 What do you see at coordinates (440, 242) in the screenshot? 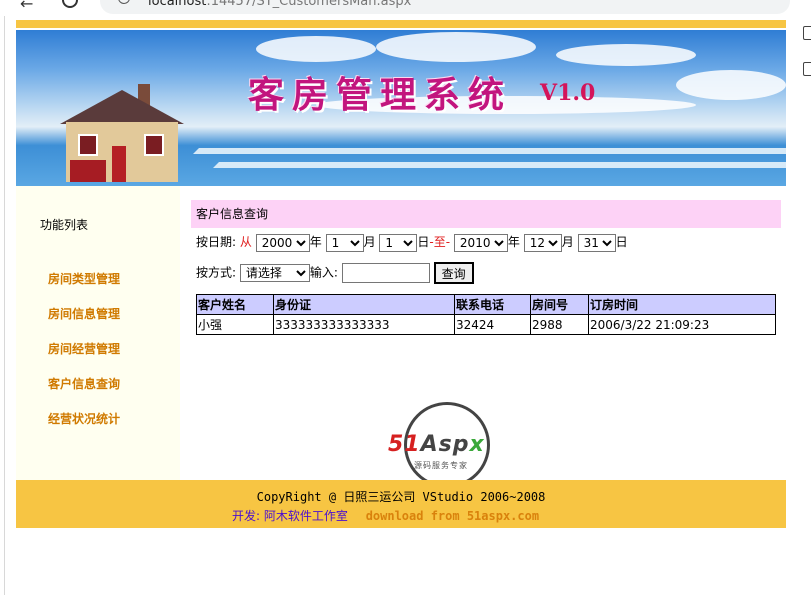
I see `to-label: -至-` at bounding box center [440, 242].